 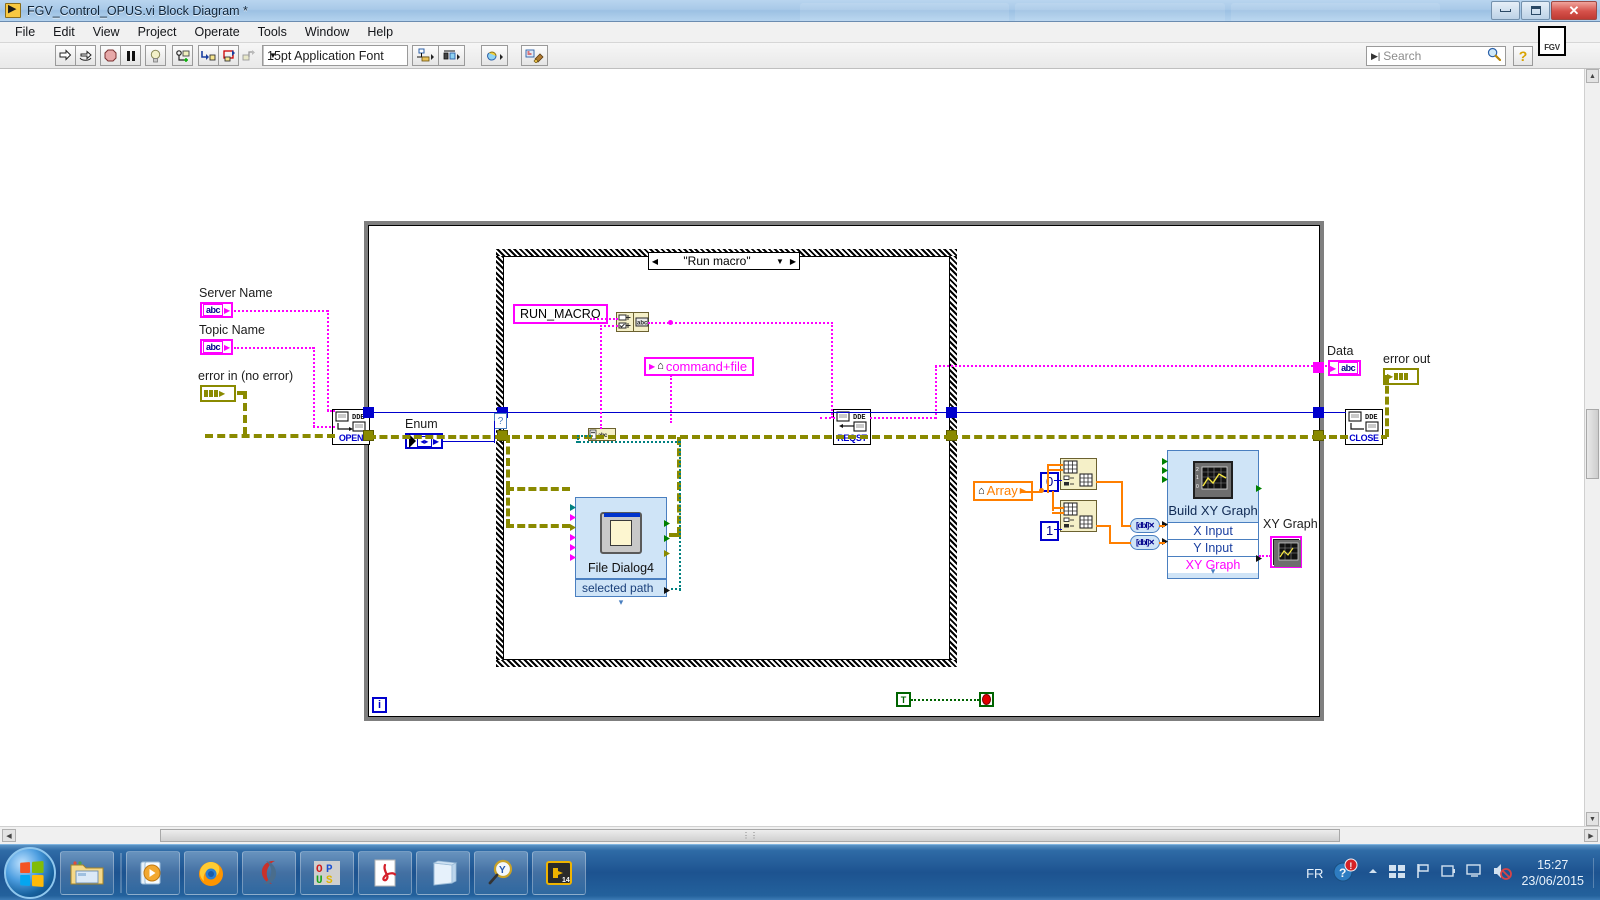 I want to click on loop-stop-terminal, so click(x=986, y=699).